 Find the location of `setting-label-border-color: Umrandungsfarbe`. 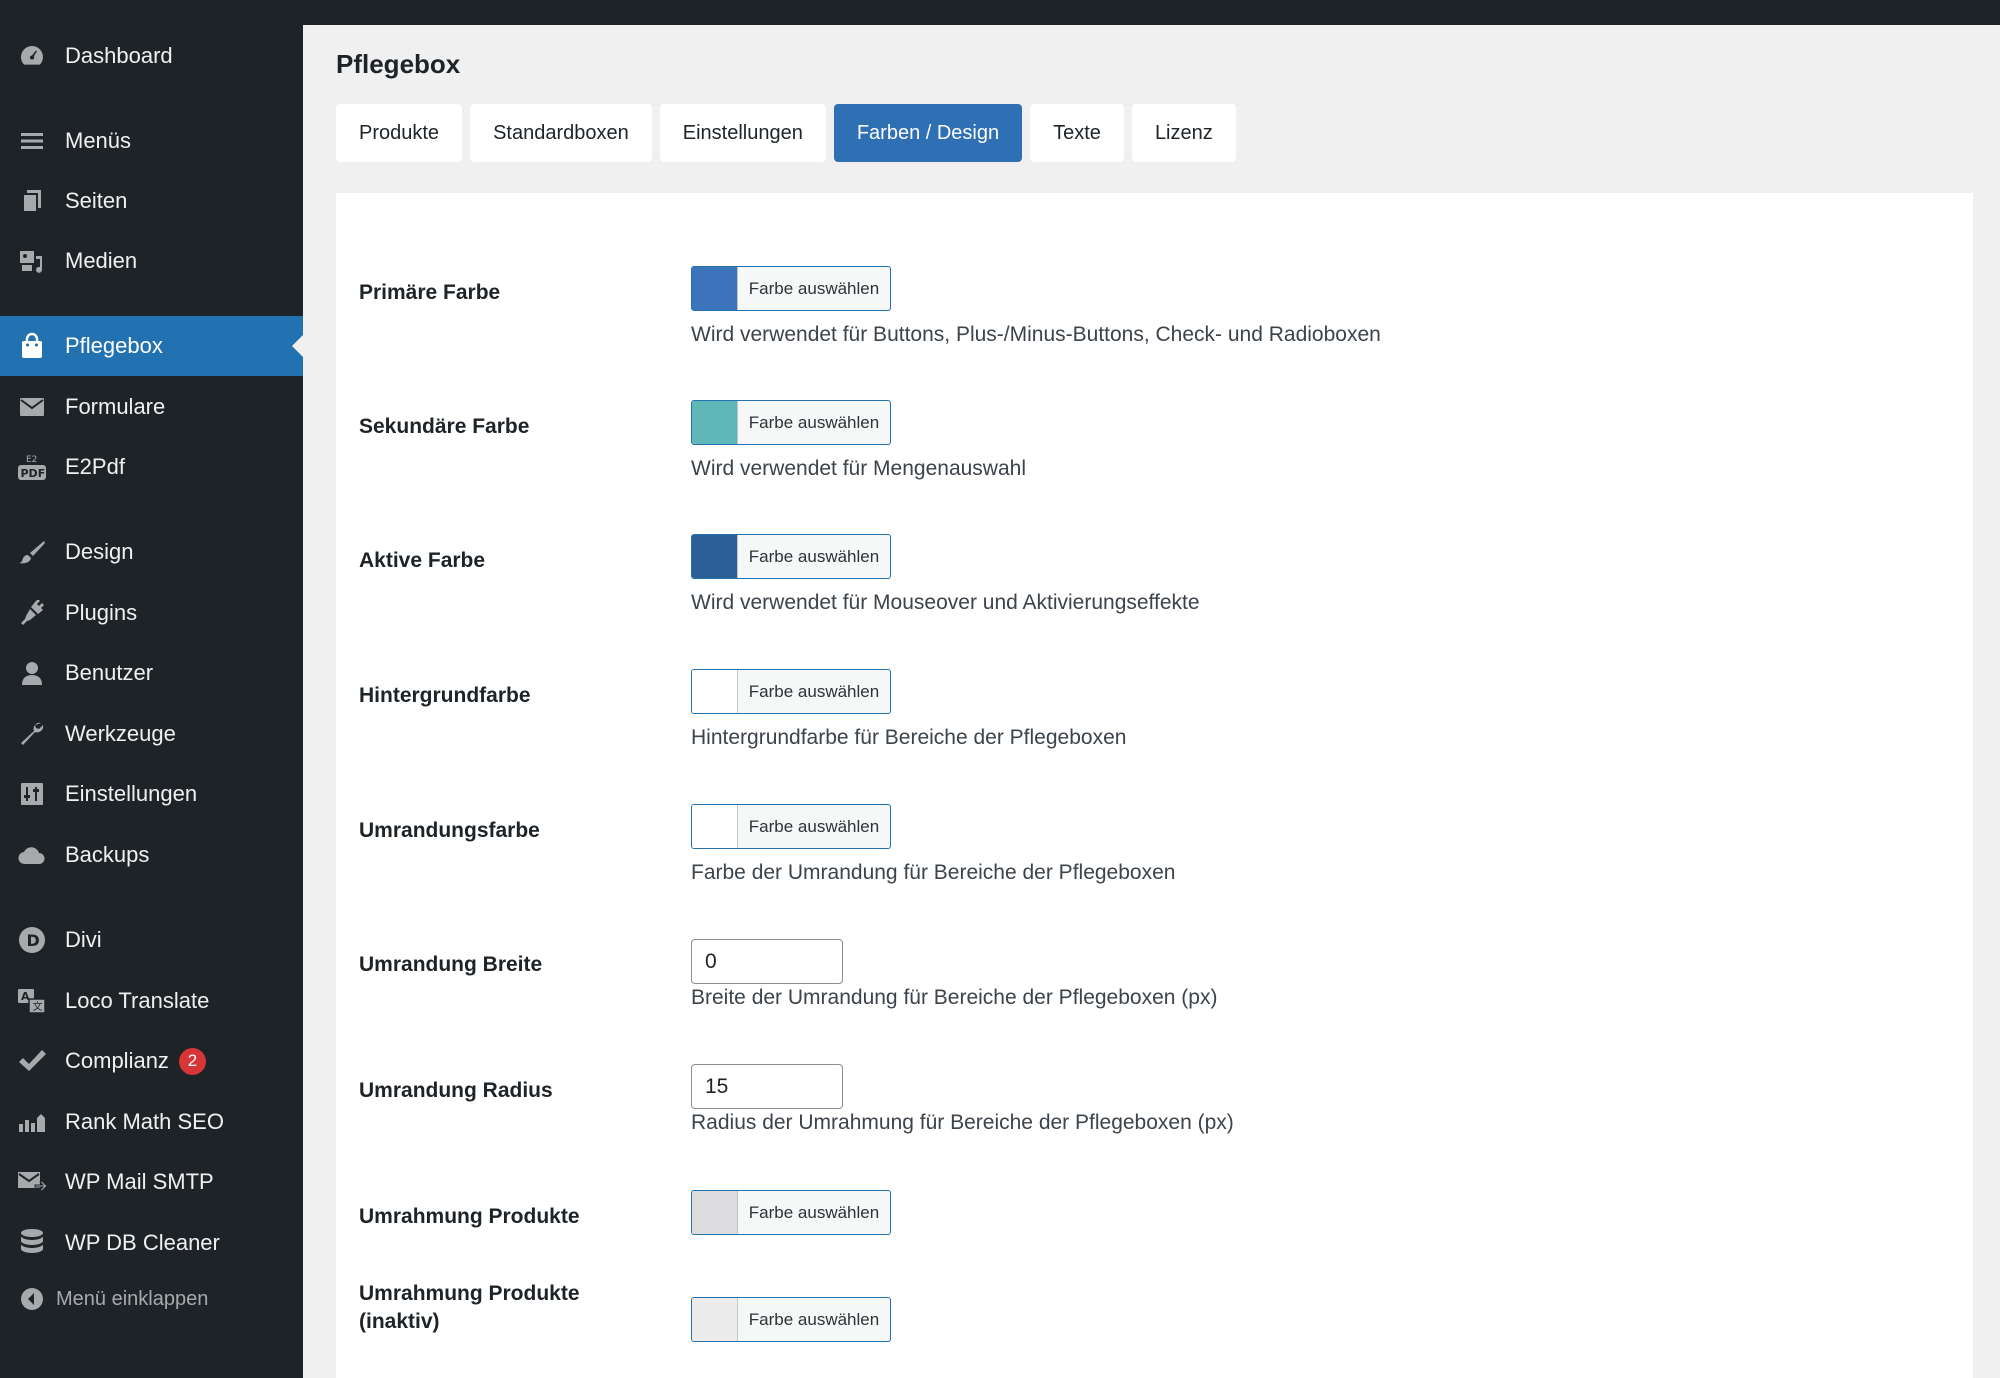

setting-label-border-color: Umrandungsfarbe is located at coordinates (449, 830).